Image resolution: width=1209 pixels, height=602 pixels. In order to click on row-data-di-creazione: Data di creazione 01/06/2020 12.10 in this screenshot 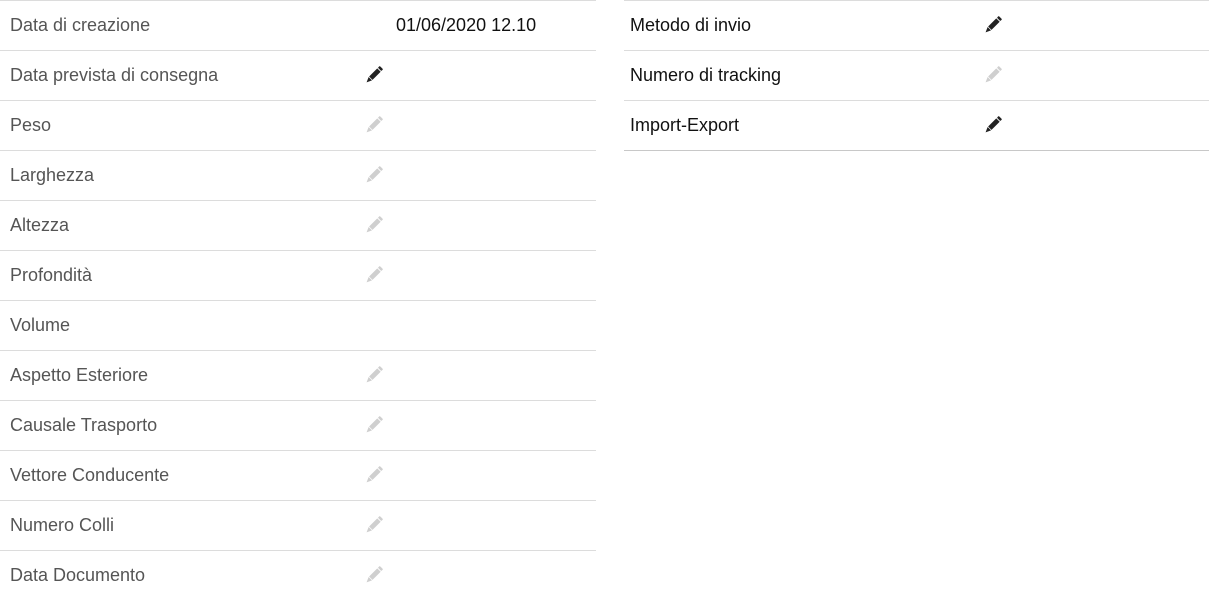, I will do `click(298, 25)`.